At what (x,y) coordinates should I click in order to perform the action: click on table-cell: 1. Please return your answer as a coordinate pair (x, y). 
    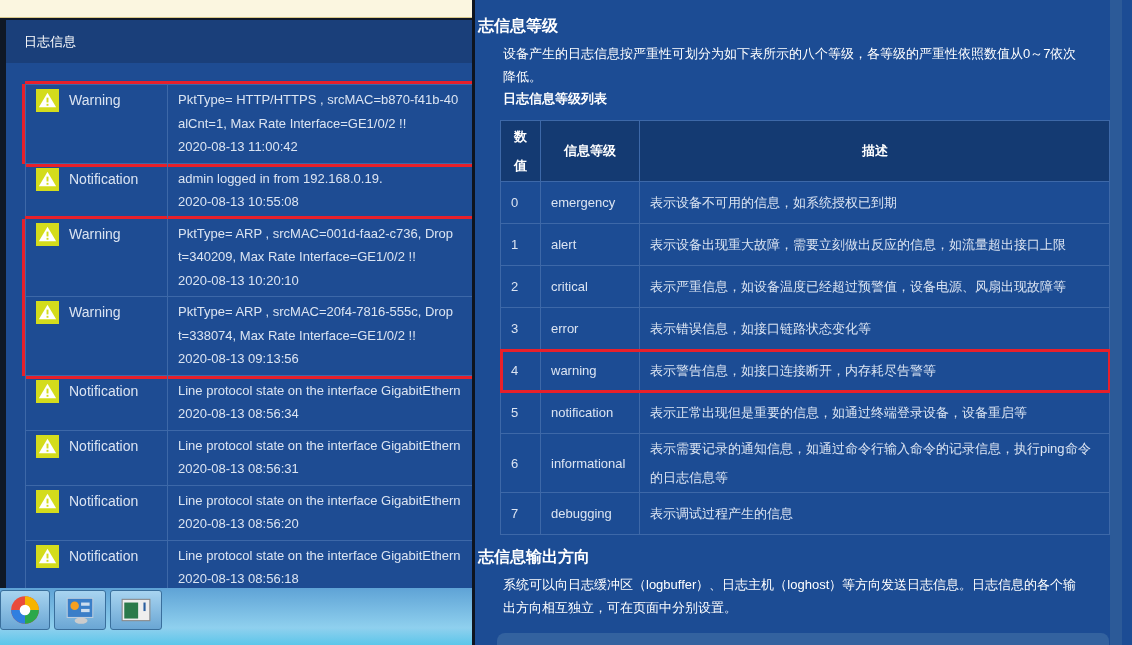
    Looking at the image, I should click on (520, 244).